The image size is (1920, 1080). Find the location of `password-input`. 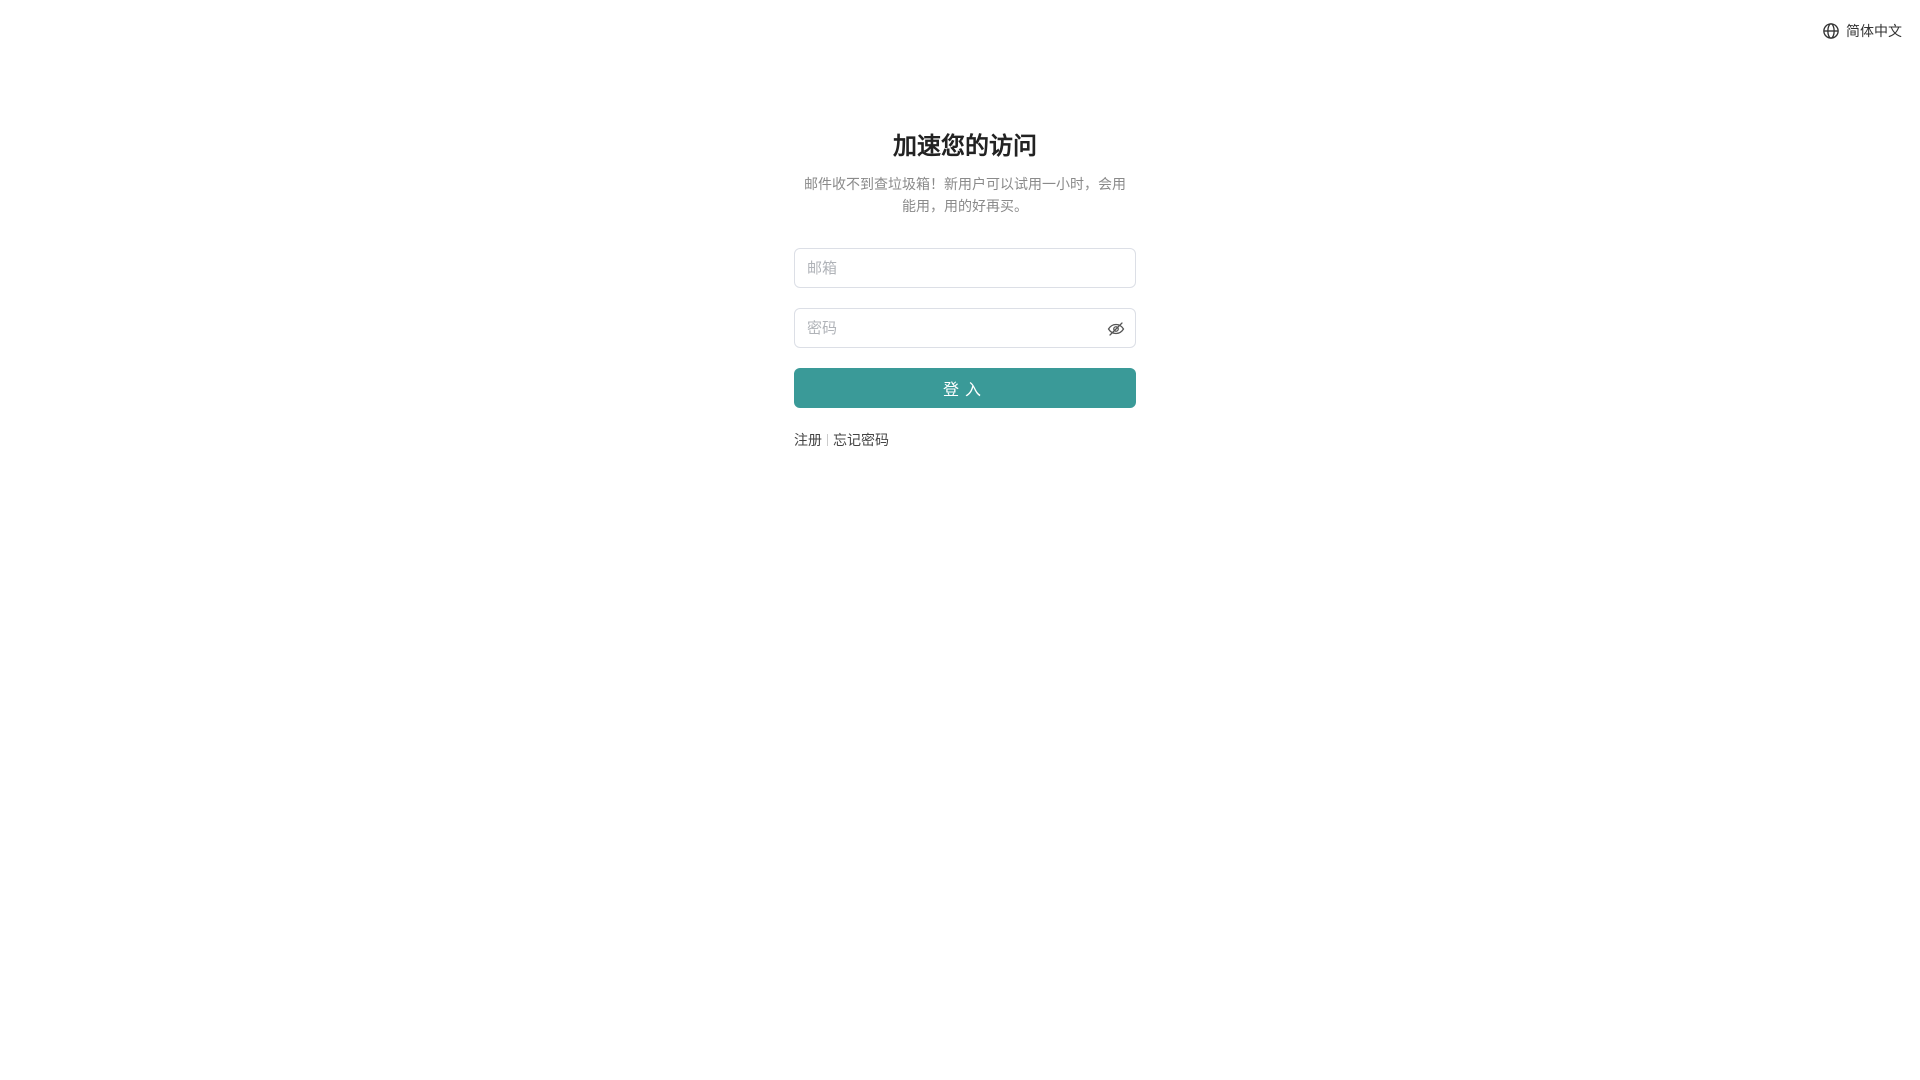

password-input is located at coordinates (965, 328).